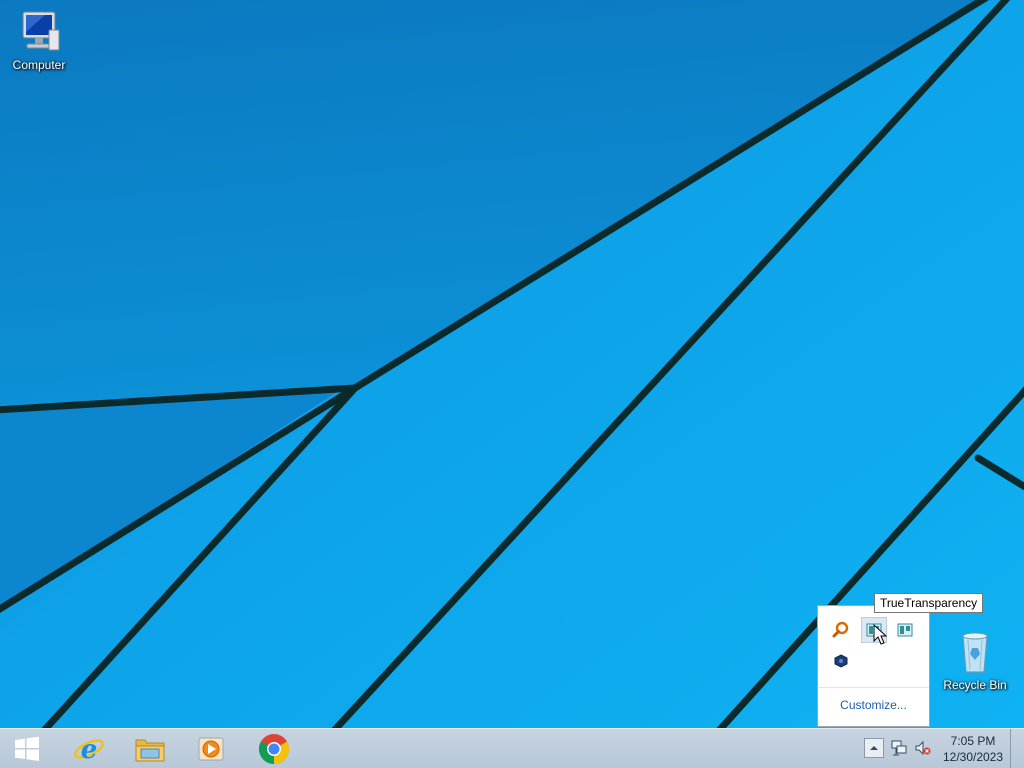 This screenshot has height=768, width=1024. Describe the element at coordinates (975, 685) in the screenshot. I see `desktop-icon-label: Recycle Bin` at that location.